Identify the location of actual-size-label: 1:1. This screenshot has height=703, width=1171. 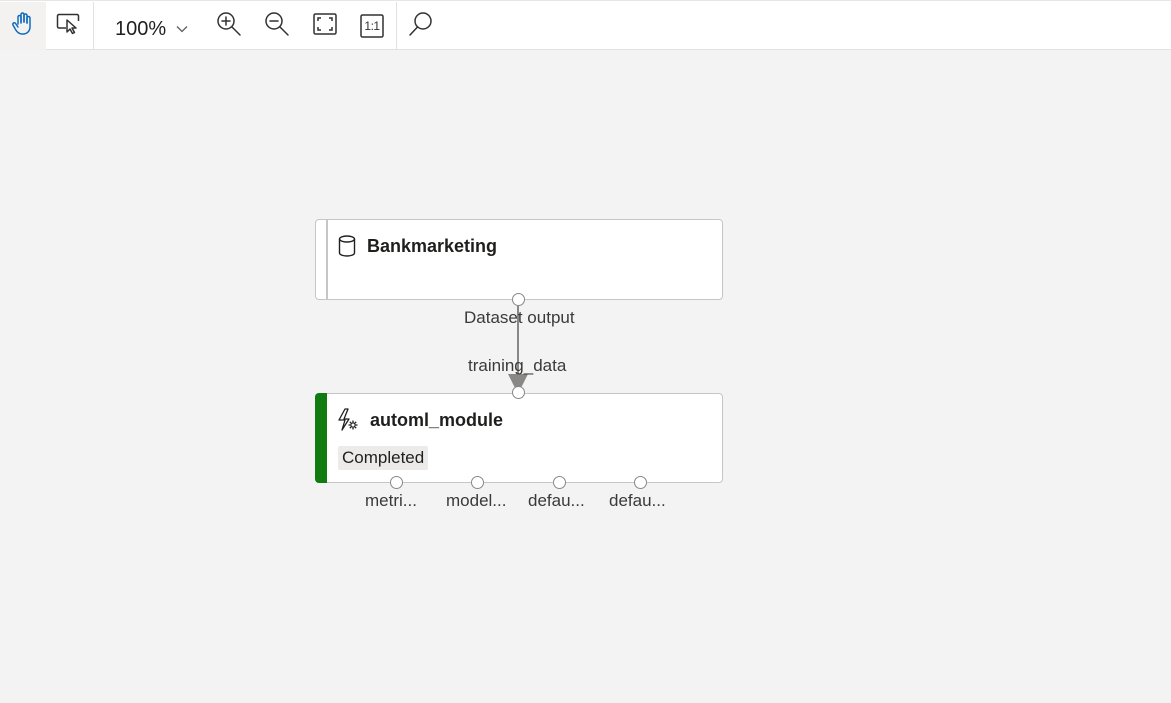
(372, 26).